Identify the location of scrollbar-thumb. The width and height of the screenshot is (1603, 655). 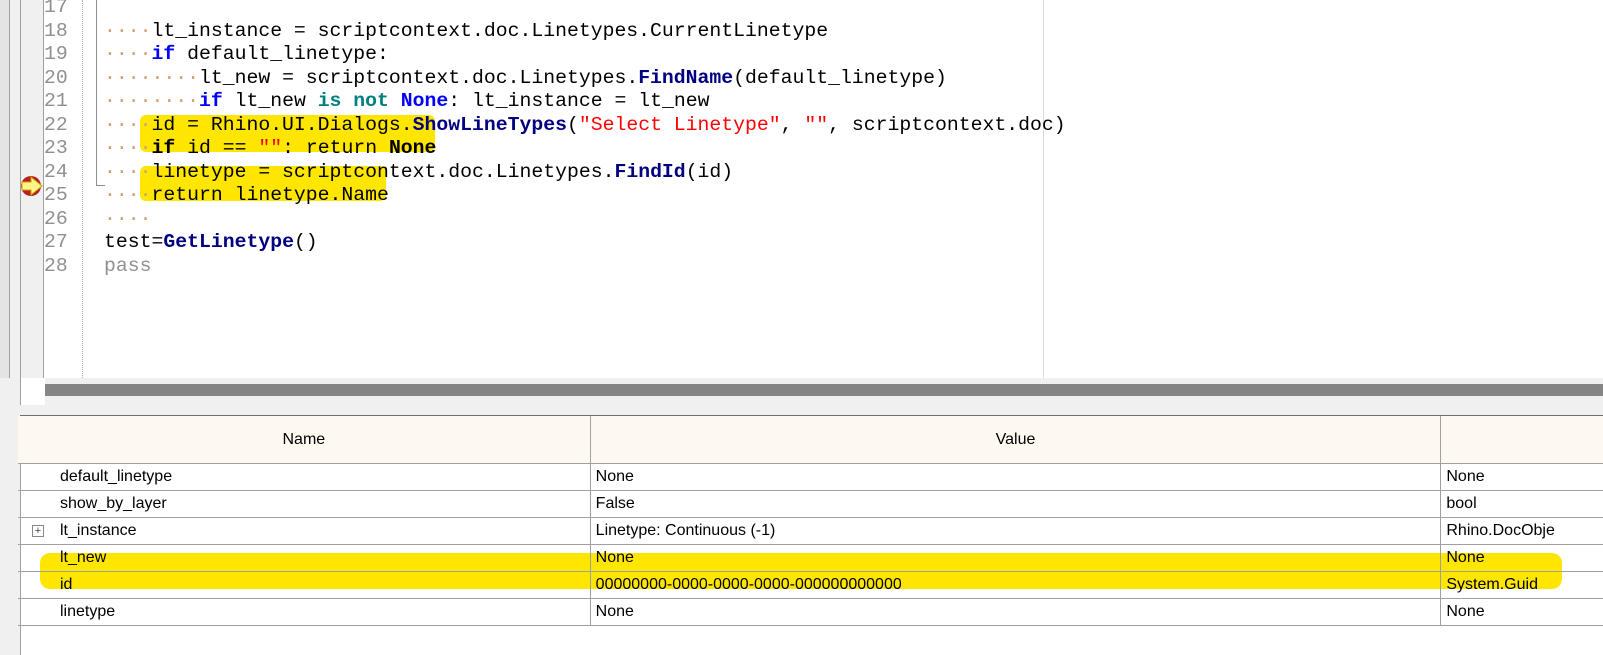
(824, 390).